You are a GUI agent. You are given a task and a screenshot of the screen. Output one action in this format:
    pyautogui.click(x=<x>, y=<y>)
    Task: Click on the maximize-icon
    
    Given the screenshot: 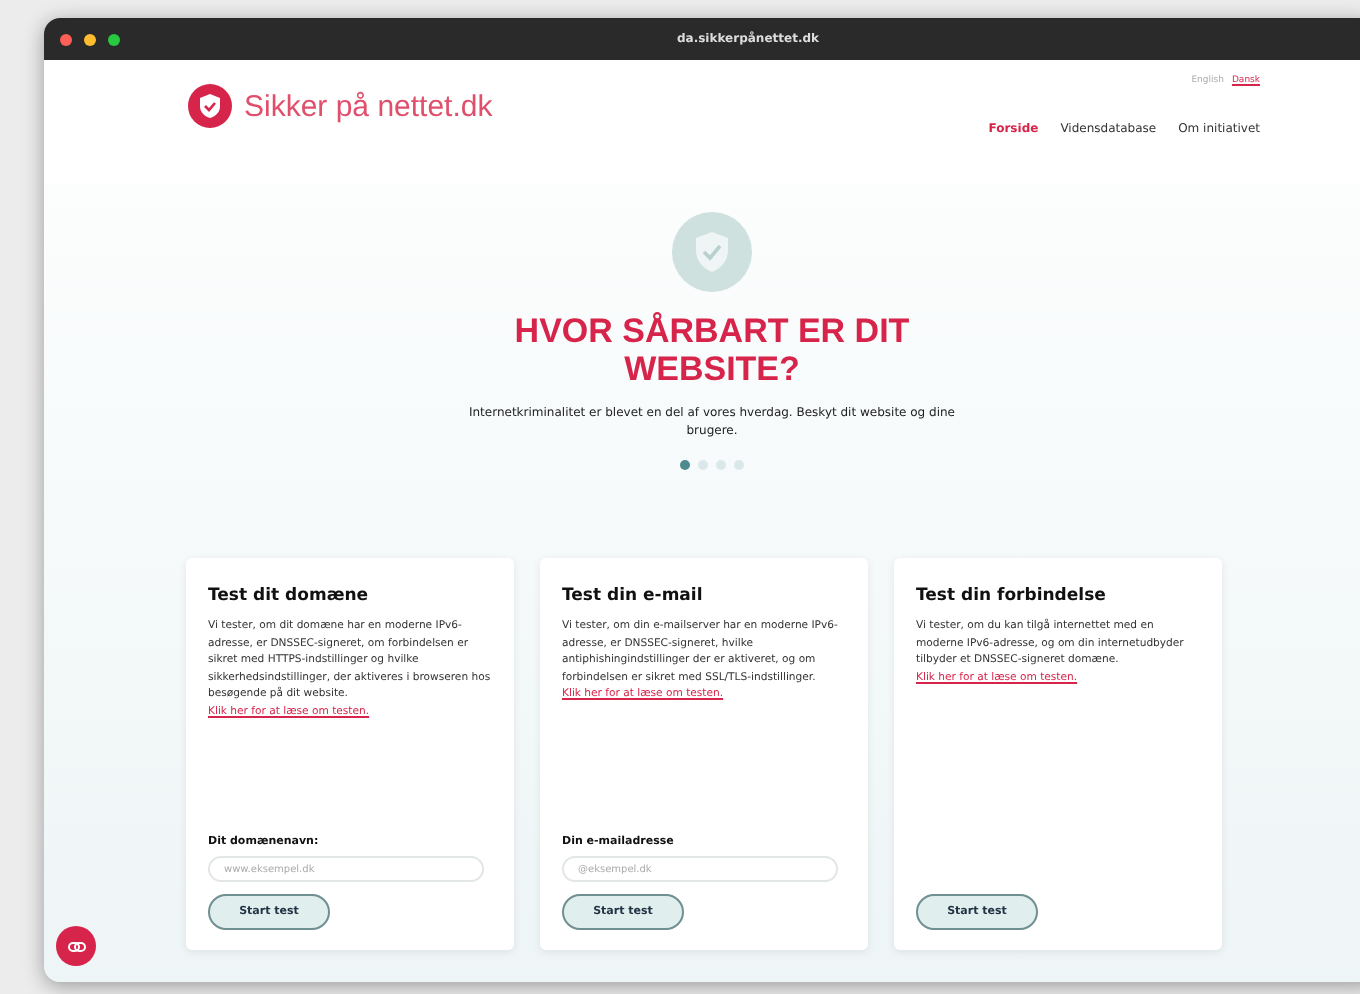 What is the action you would take?
    pyautogui.click(x=114, y=39)
    